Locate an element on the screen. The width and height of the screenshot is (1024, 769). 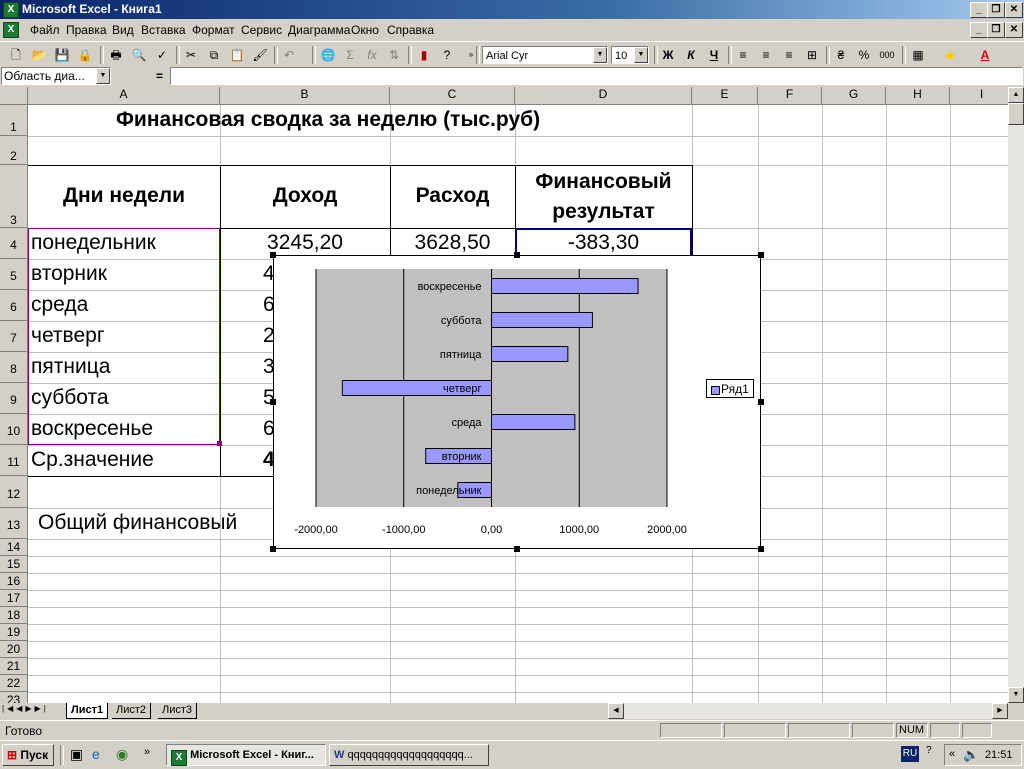
column-header-i: I is located at coordinates (979, 96).